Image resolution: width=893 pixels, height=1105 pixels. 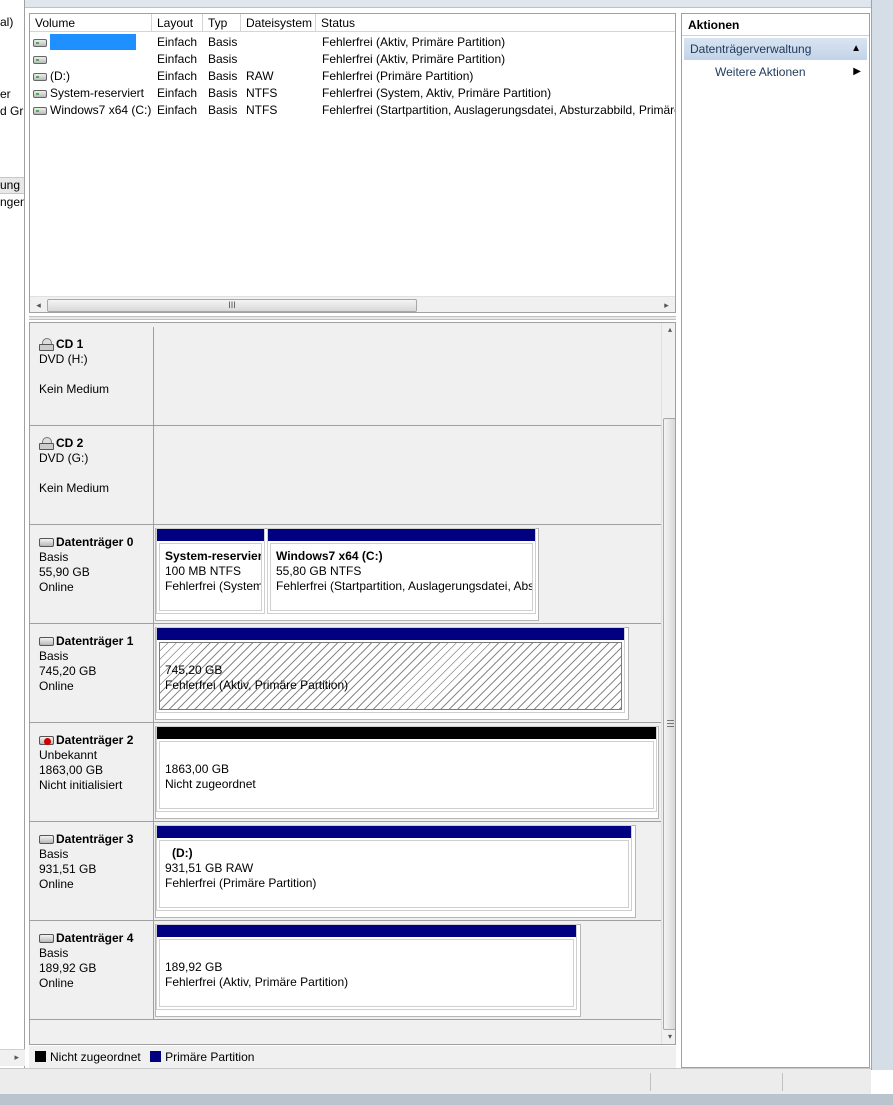 I want to click on disk-label: CD 2 DVD (G:) Kein Medium, so click(x=92, y=475).